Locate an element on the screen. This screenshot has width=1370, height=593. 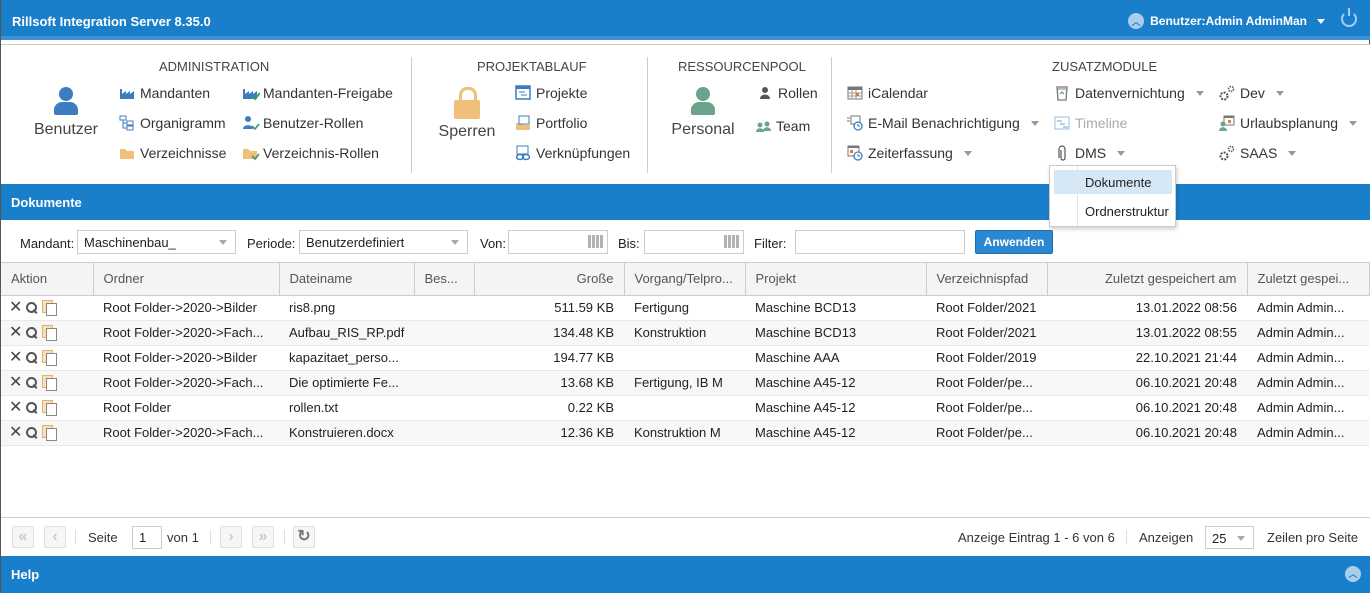
vacation-planning-icon is located at coordinates (1227, 123).